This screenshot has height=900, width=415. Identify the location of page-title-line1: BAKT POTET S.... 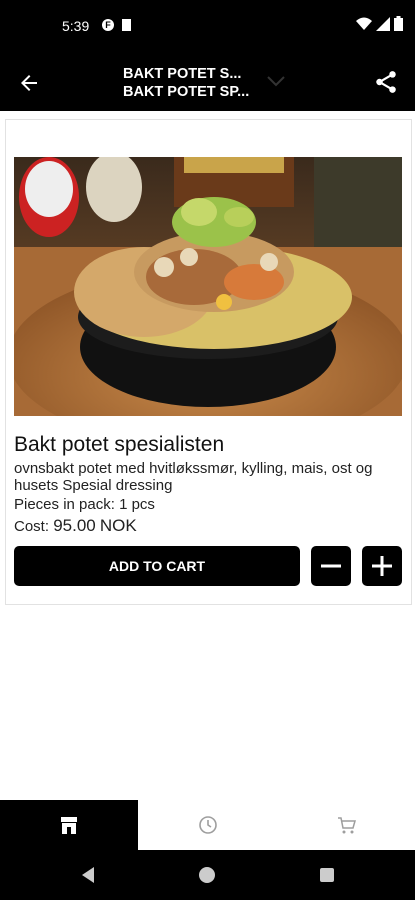
(182, 74).